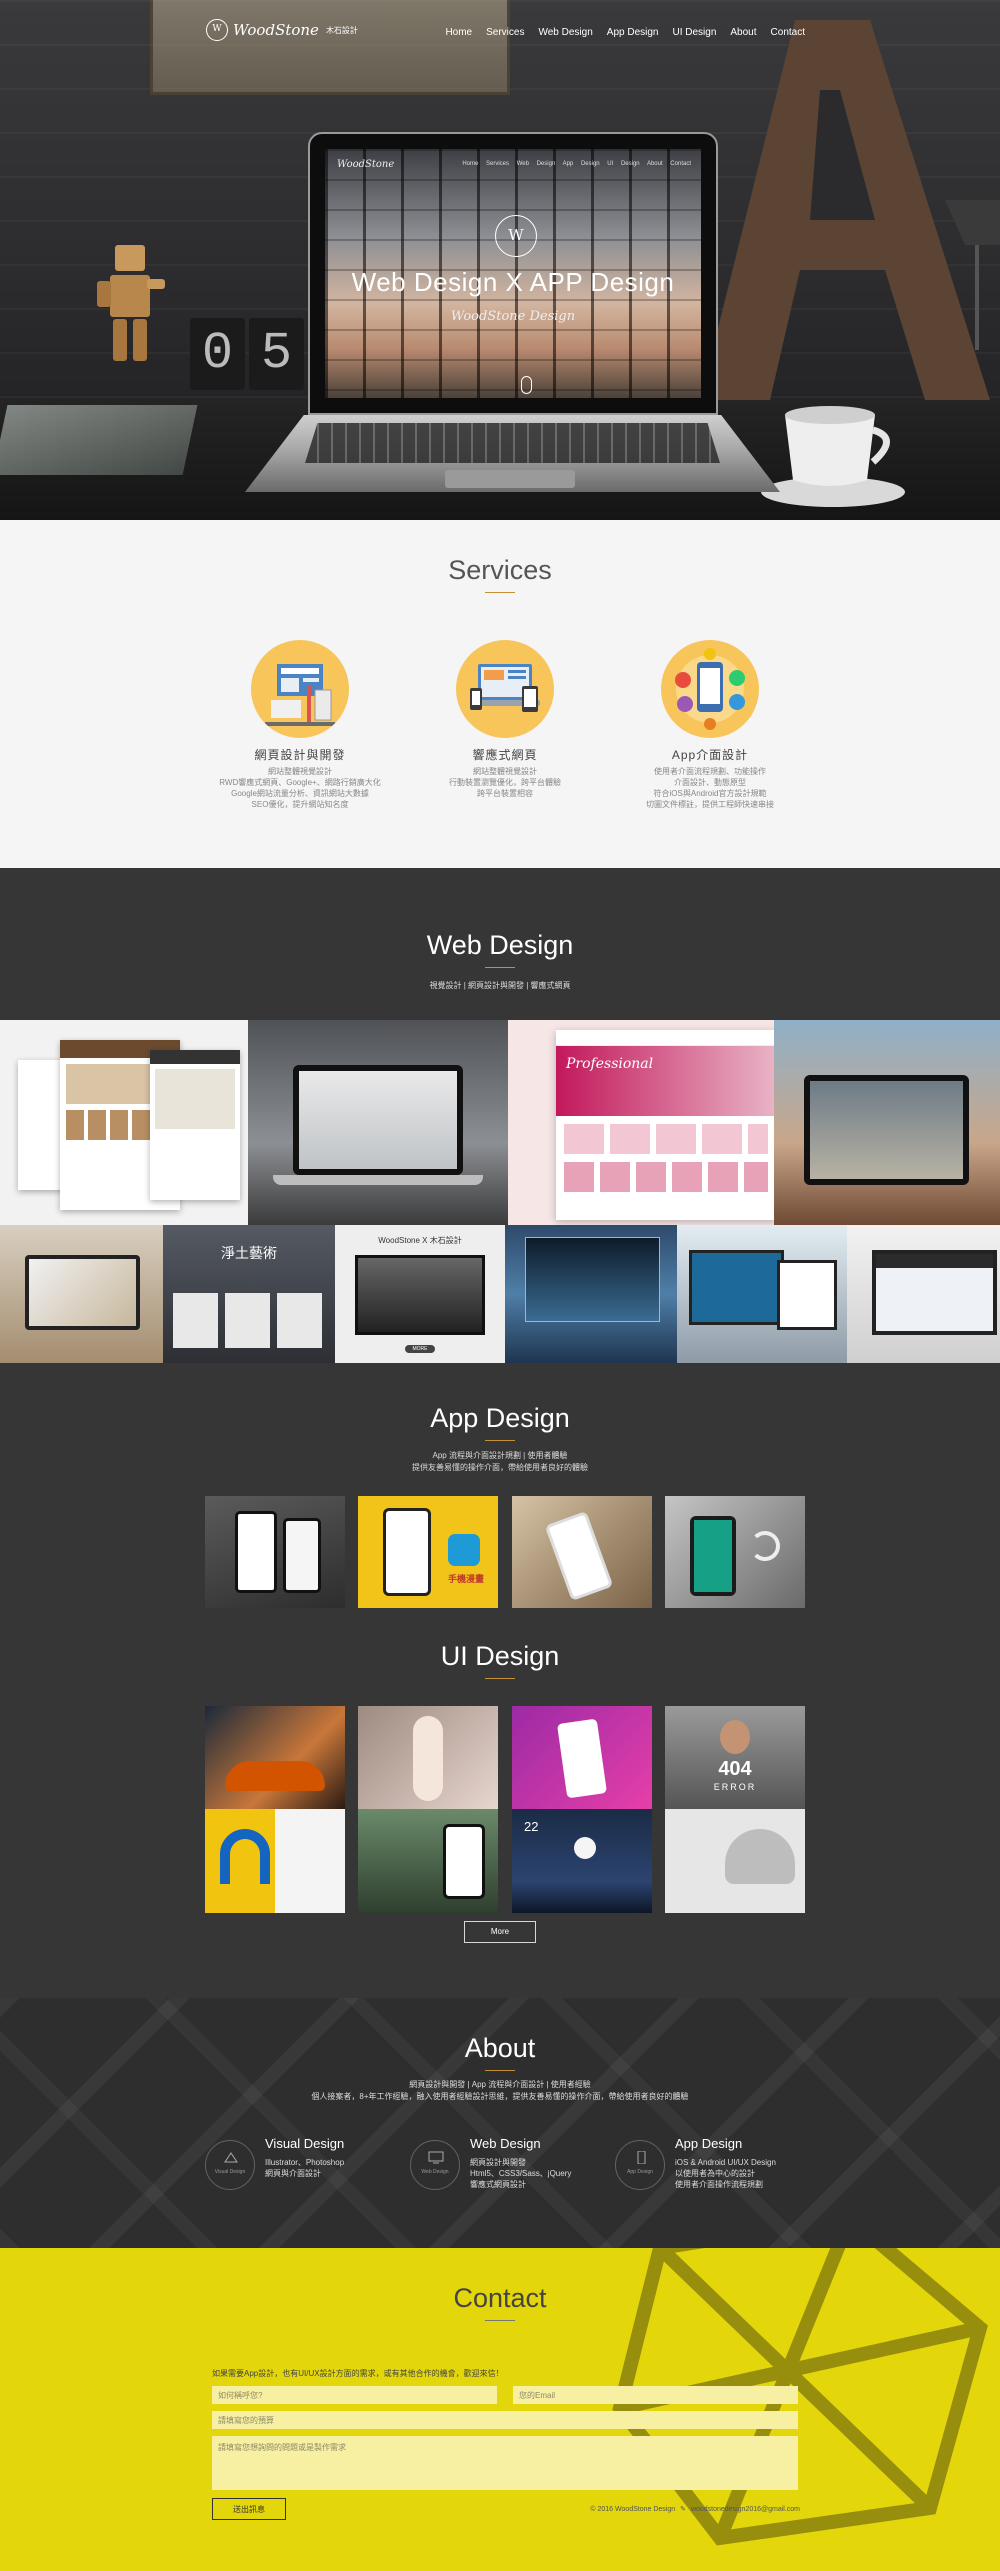  I want to click on service-responsive: 響應式網頁 網站整體視覺設計 行動裝置瀏覽優化，跨平台體驗 跨平台裝置相容, so click(505, 719).